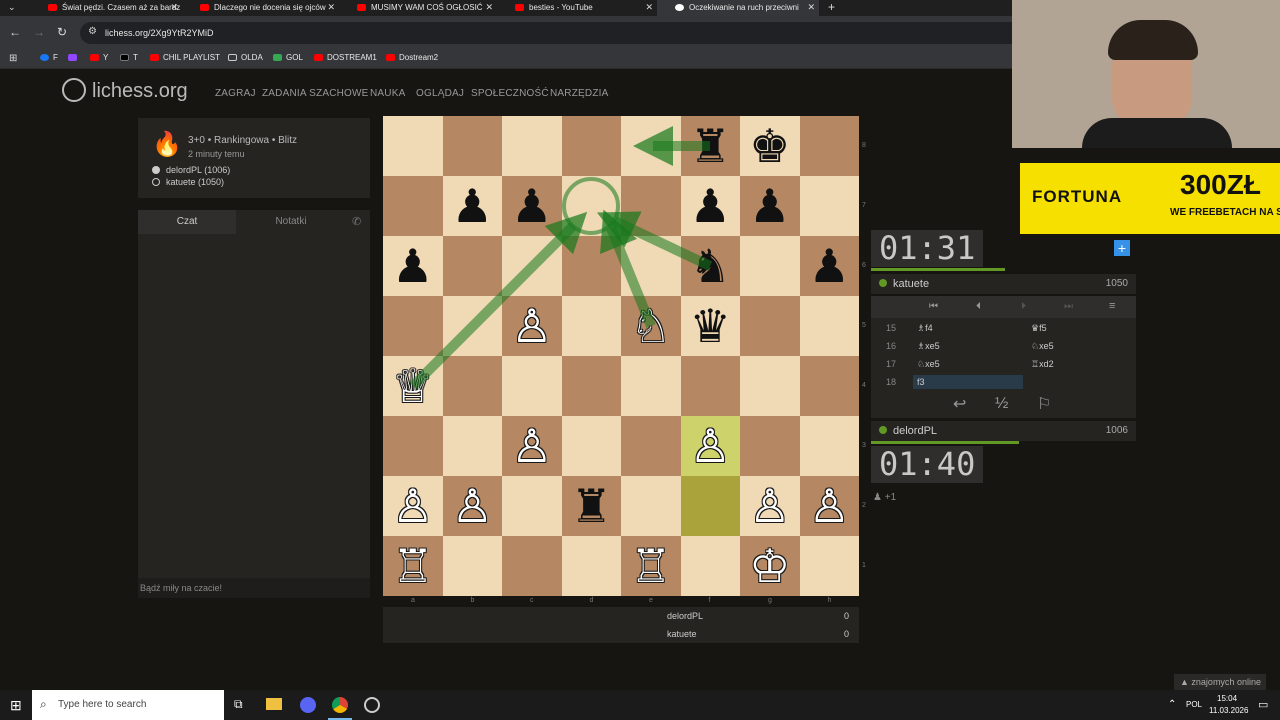 The width and height of the screenshot is (1280, 720). I want to click on player-name: delordPL, so click(908, 431).